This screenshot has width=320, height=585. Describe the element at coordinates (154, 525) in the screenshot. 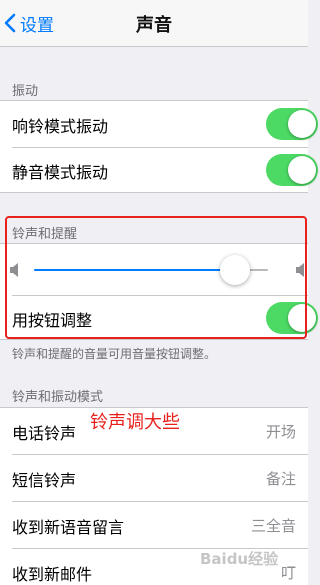

I see `new-voicemail-row: 收到新语音留言 三全音` at that location.